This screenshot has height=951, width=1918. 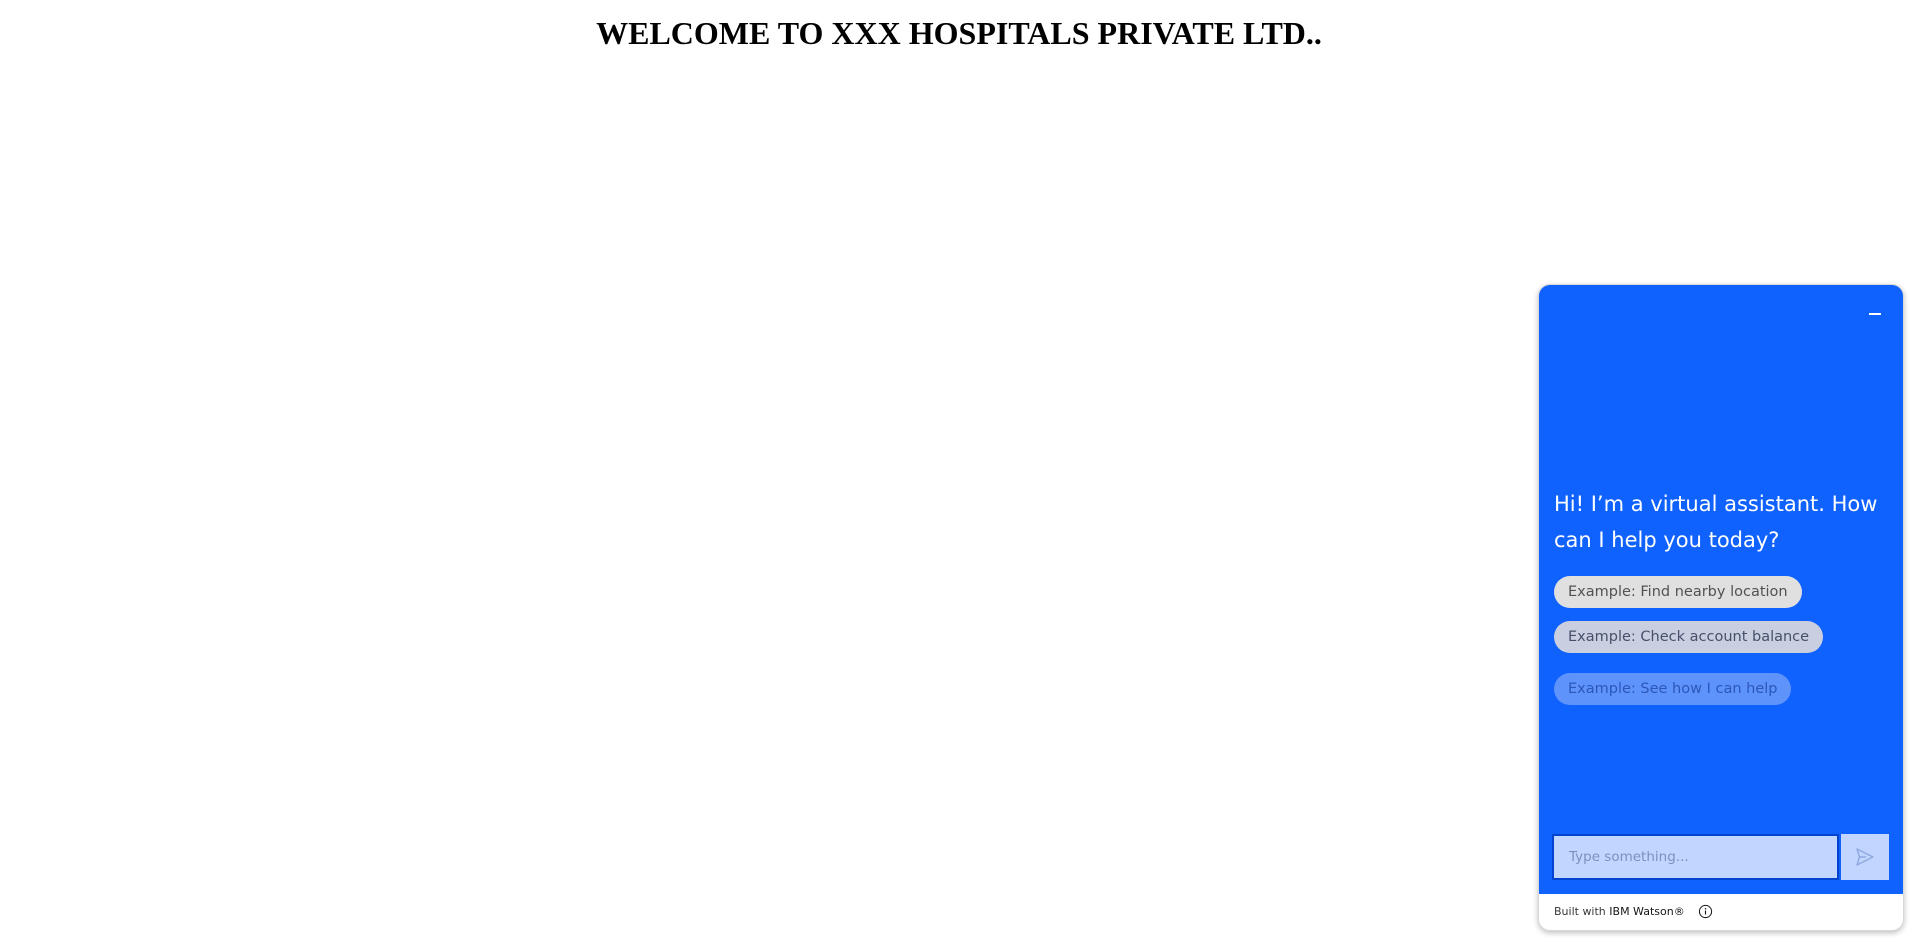 I want to click on suggestion-see-help-button: Example: See how I can help, so click(x=1673, y=689).